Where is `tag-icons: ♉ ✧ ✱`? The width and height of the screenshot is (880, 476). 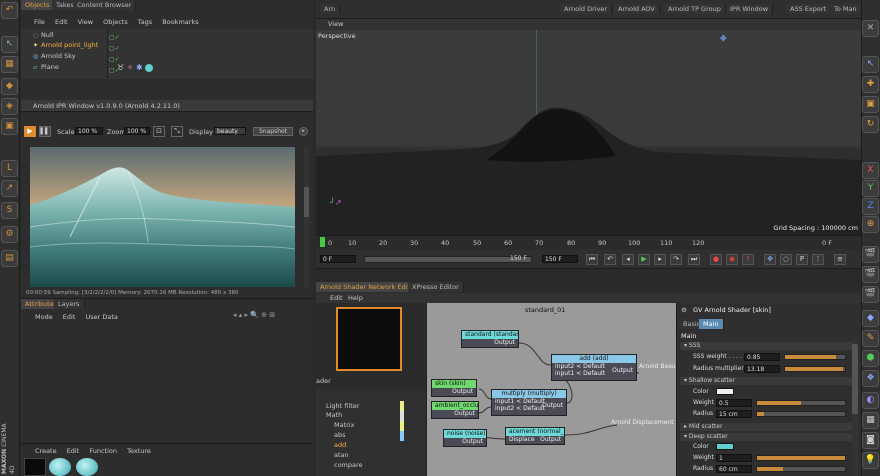 tag-icons: ♉ ✧ ✱ is located at coordinates (135, 67).